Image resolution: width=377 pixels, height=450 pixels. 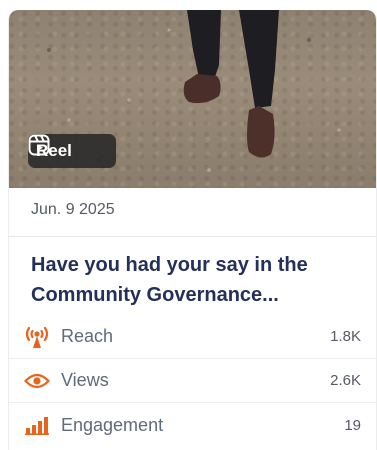 I want to click on divider, so click(x=192, y=236).